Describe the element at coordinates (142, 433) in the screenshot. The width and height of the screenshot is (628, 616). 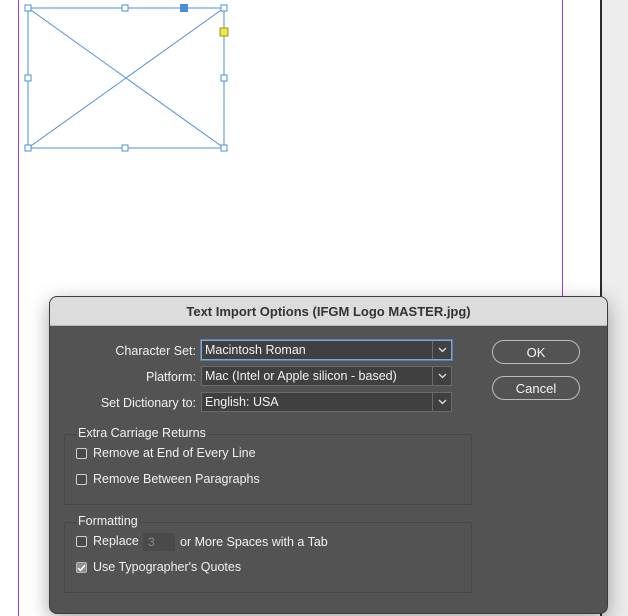
I see `extra-carriage-returns-title: Extra Carriage Returns` at that location.